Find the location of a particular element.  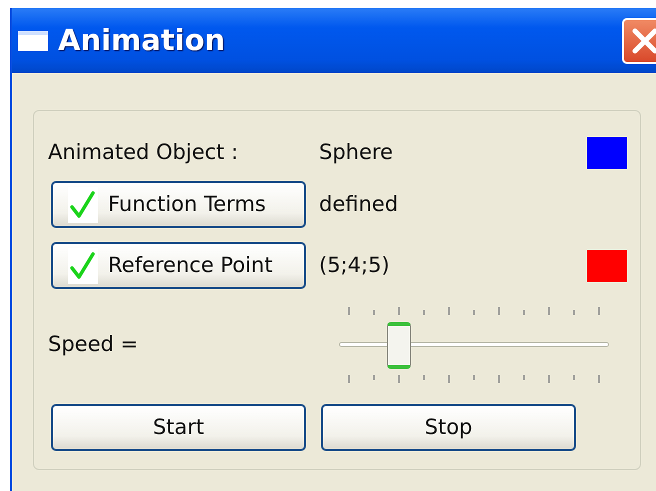

slider-thumb is located at coordinates (399, 345).